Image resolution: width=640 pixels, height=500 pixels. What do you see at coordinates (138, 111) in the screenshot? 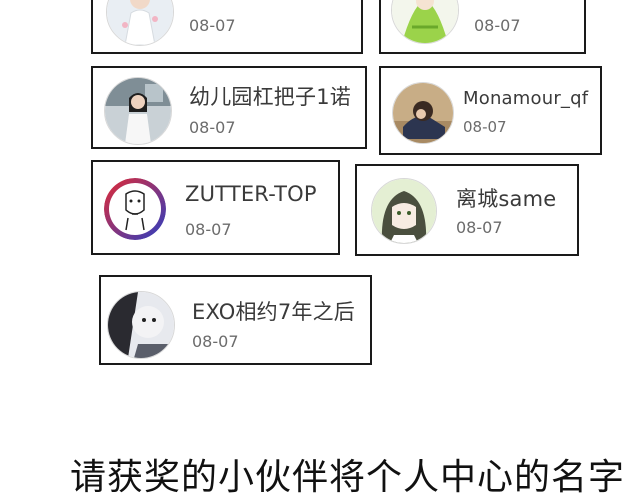
I see `avatar-girl-photo-icon` at bounding box center [138, 111].